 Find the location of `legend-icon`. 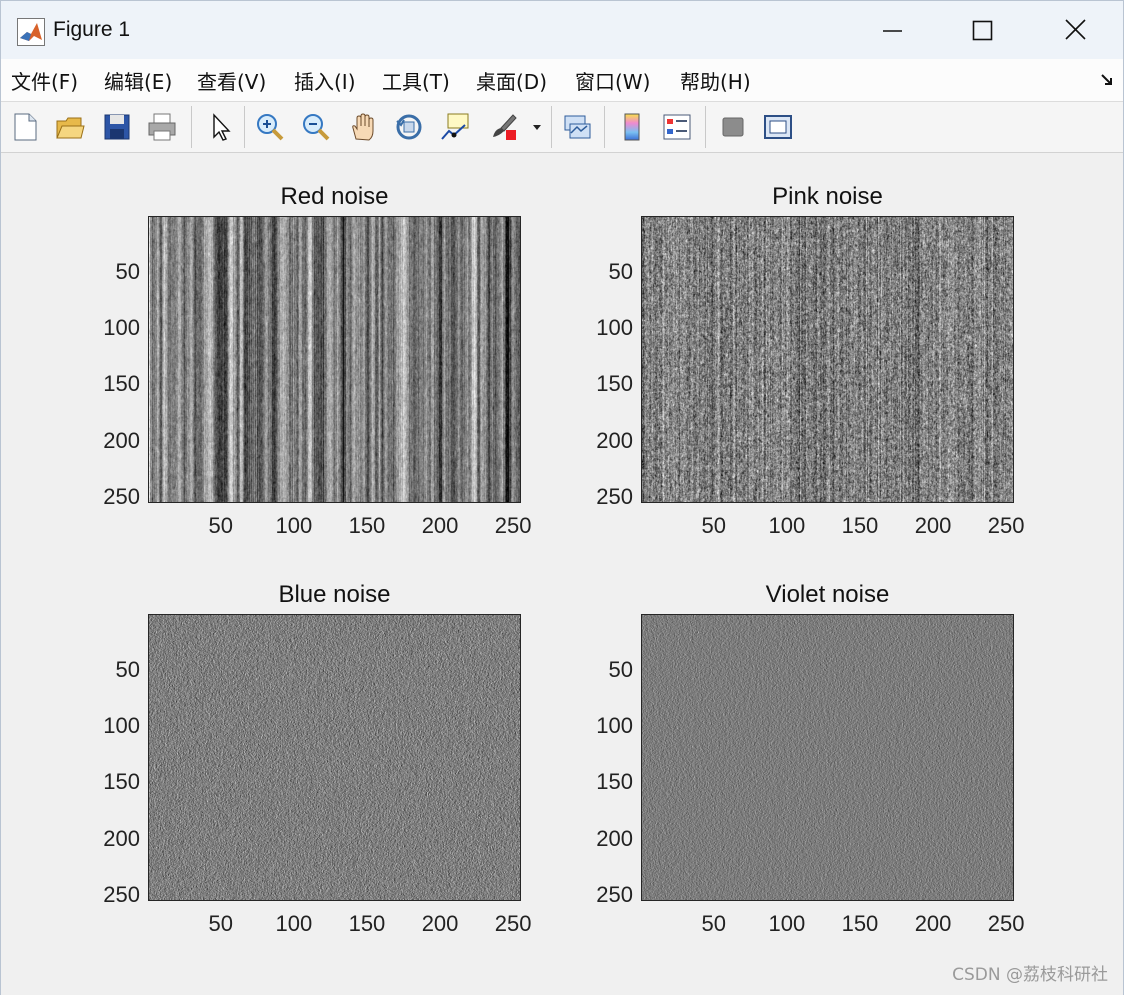

legend-icon is located at coordinates (677, 127).